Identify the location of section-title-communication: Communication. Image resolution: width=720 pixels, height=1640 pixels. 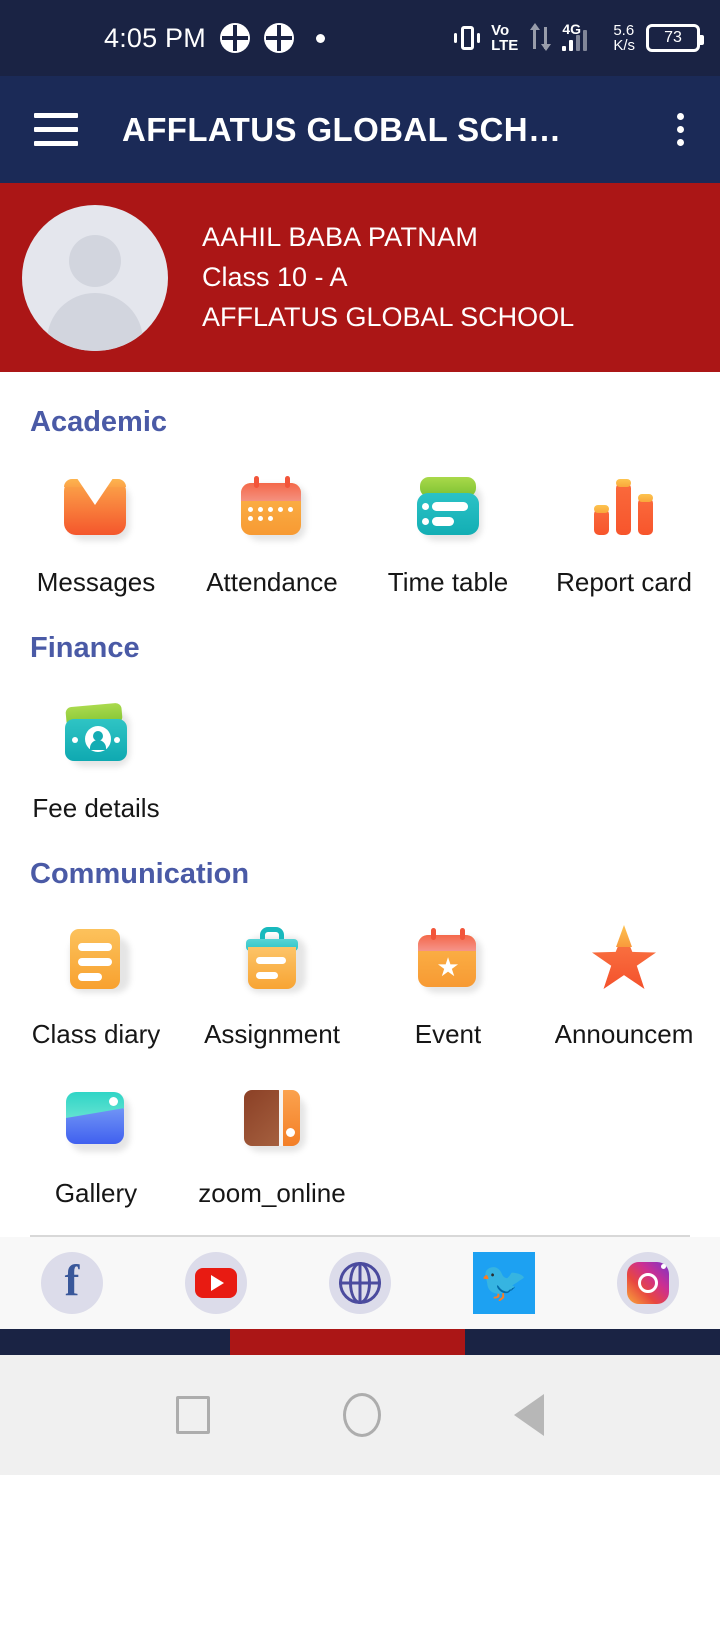
(140, 874).